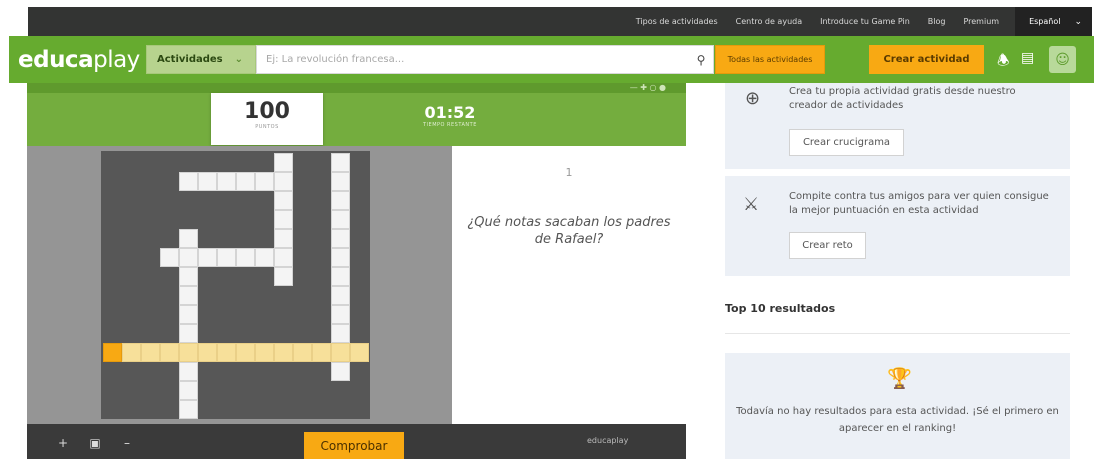 The height and width of the screenshot is (459, 1094). I want to click on language-selector: Español ⌄, so click(1053, 21).